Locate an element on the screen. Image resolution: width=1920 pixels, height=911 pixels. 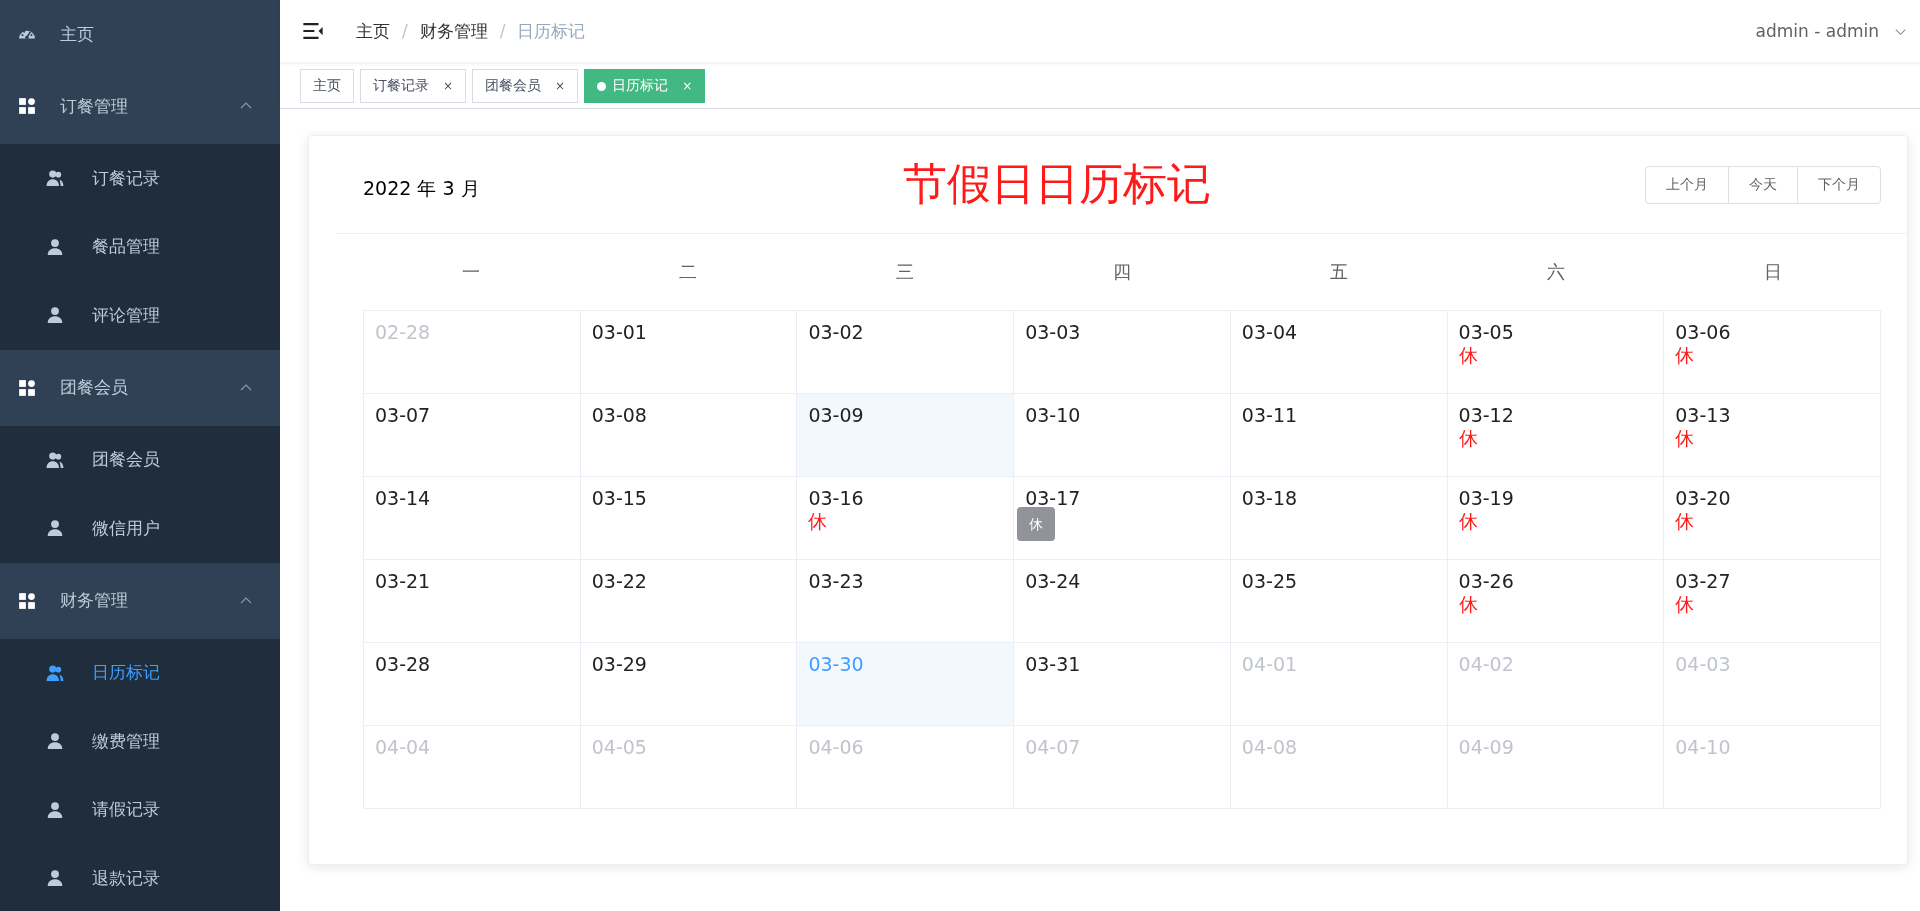
sidebar-item: 餐品管理 is located at coordinates (140, 246).